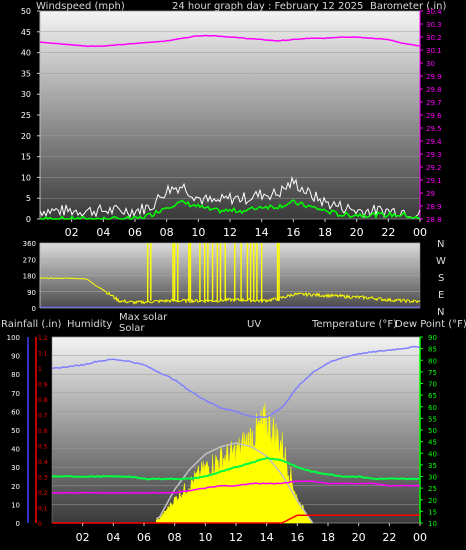 The width and height of the screenshot is (466, 550). What do you see at coordinates (15, 450) in the screenshot?
I see `humidity-tick-label: 40` at bounding box center [15, 450].